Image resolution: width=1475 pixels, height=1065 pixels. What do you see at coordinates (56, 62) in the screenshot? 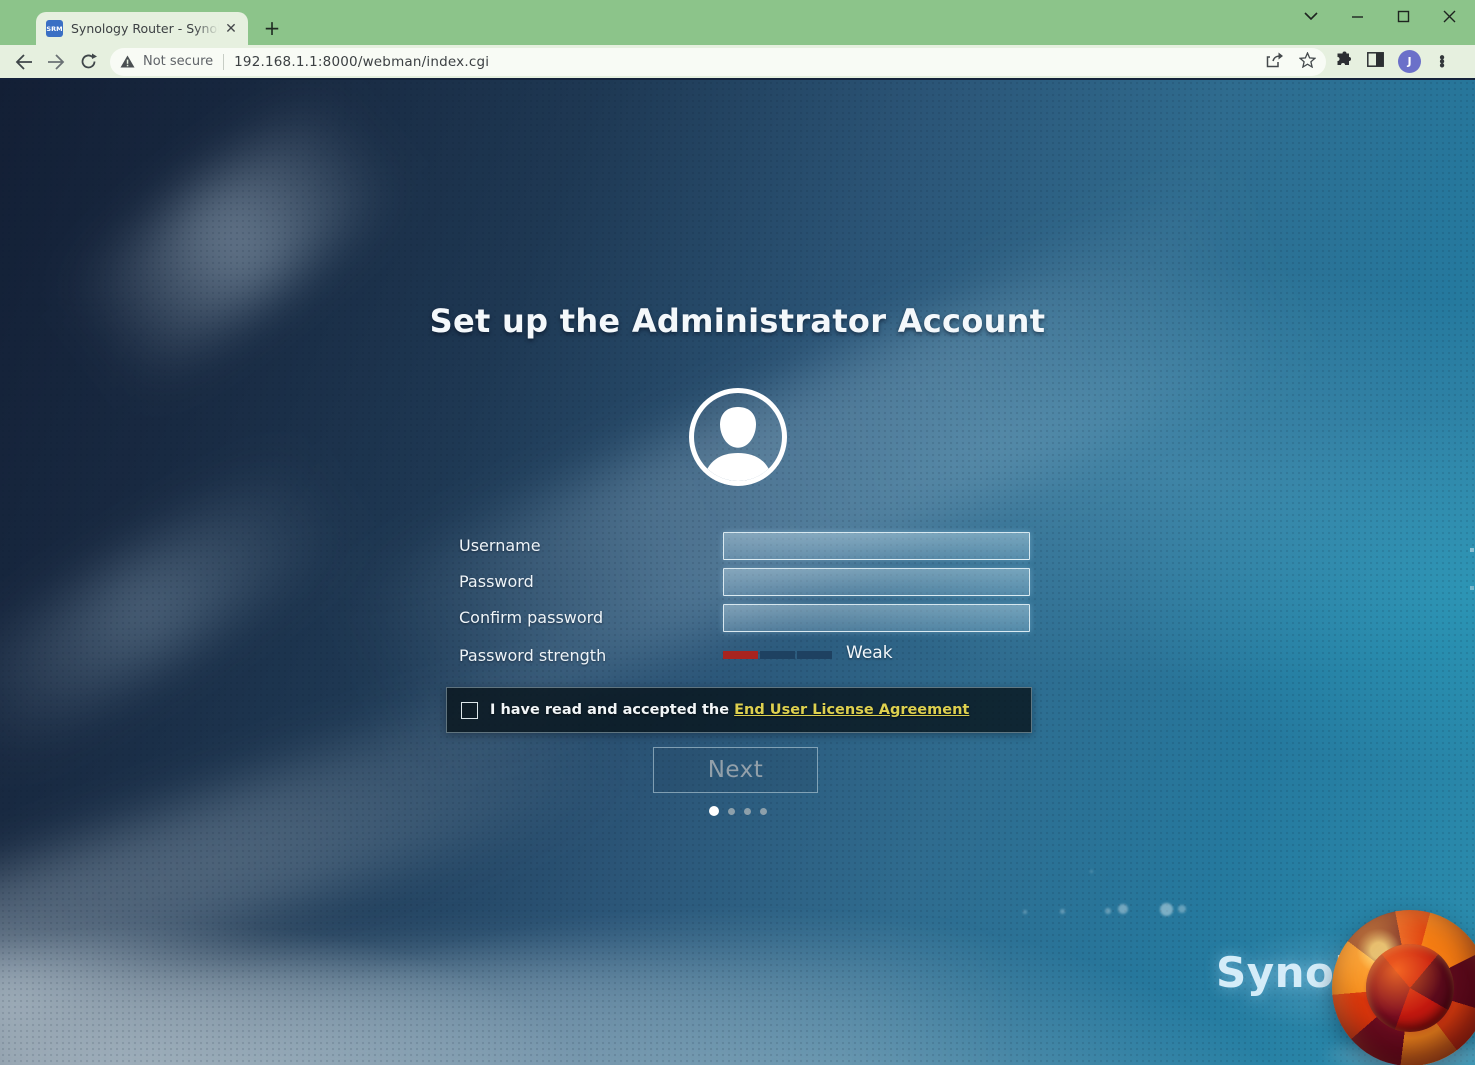
I see `forward-button` at bounding box center [56, 62].